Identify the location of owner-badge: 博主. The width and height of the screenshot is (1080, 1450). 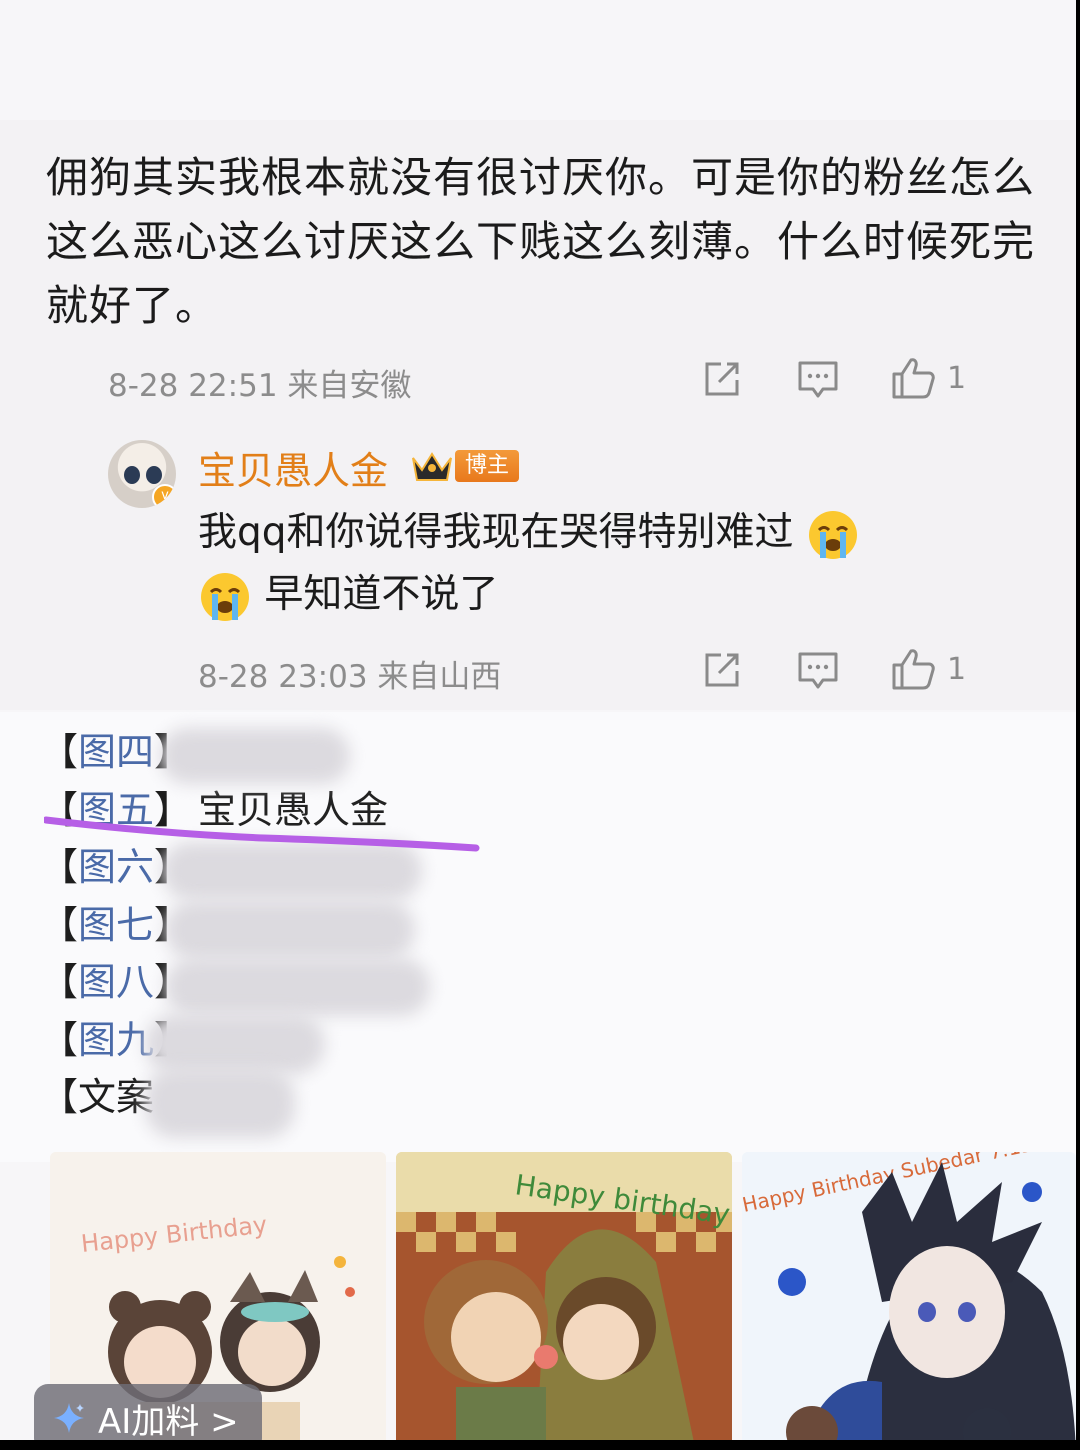
(487, 466).